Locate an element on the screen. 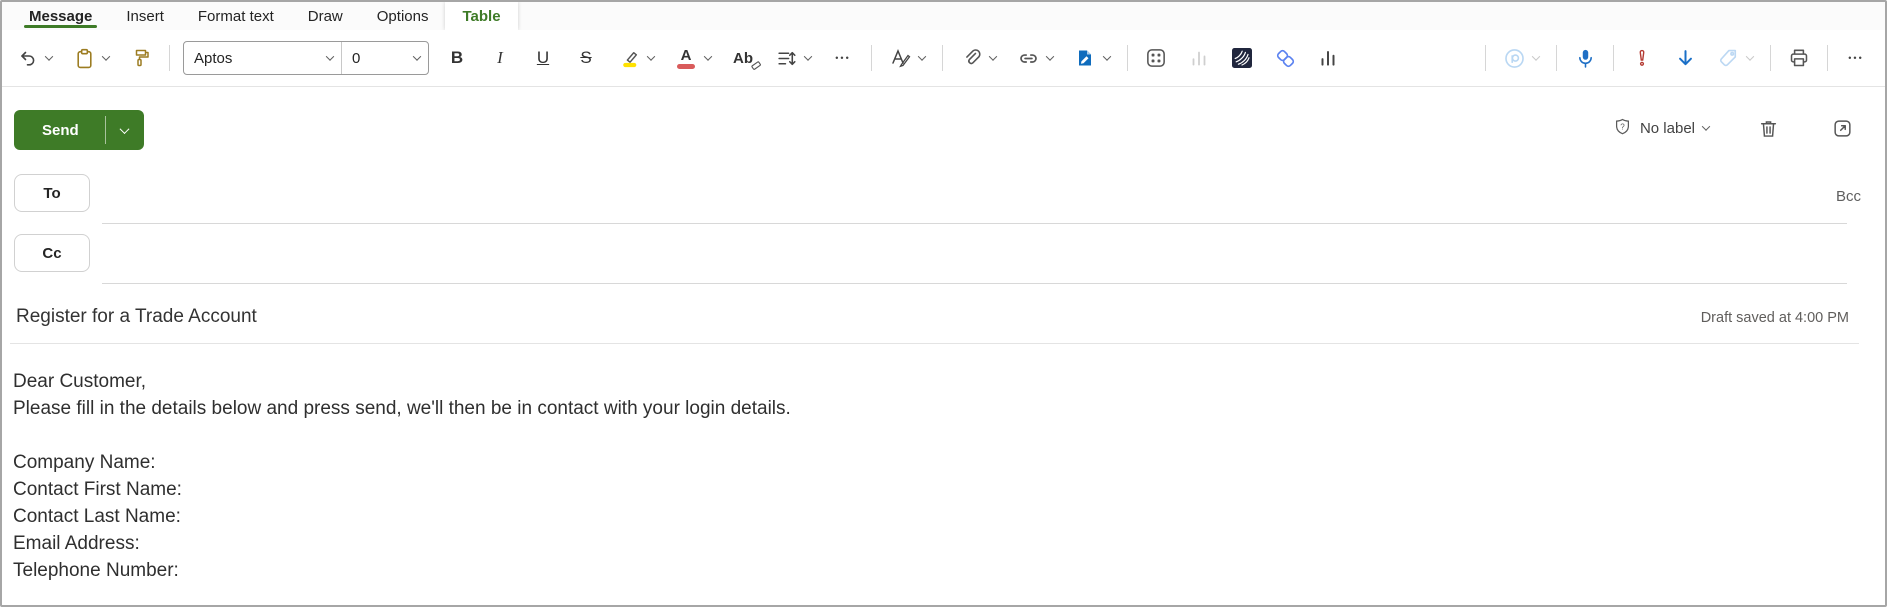  italic-button: I is located at coordinates (500, 58).